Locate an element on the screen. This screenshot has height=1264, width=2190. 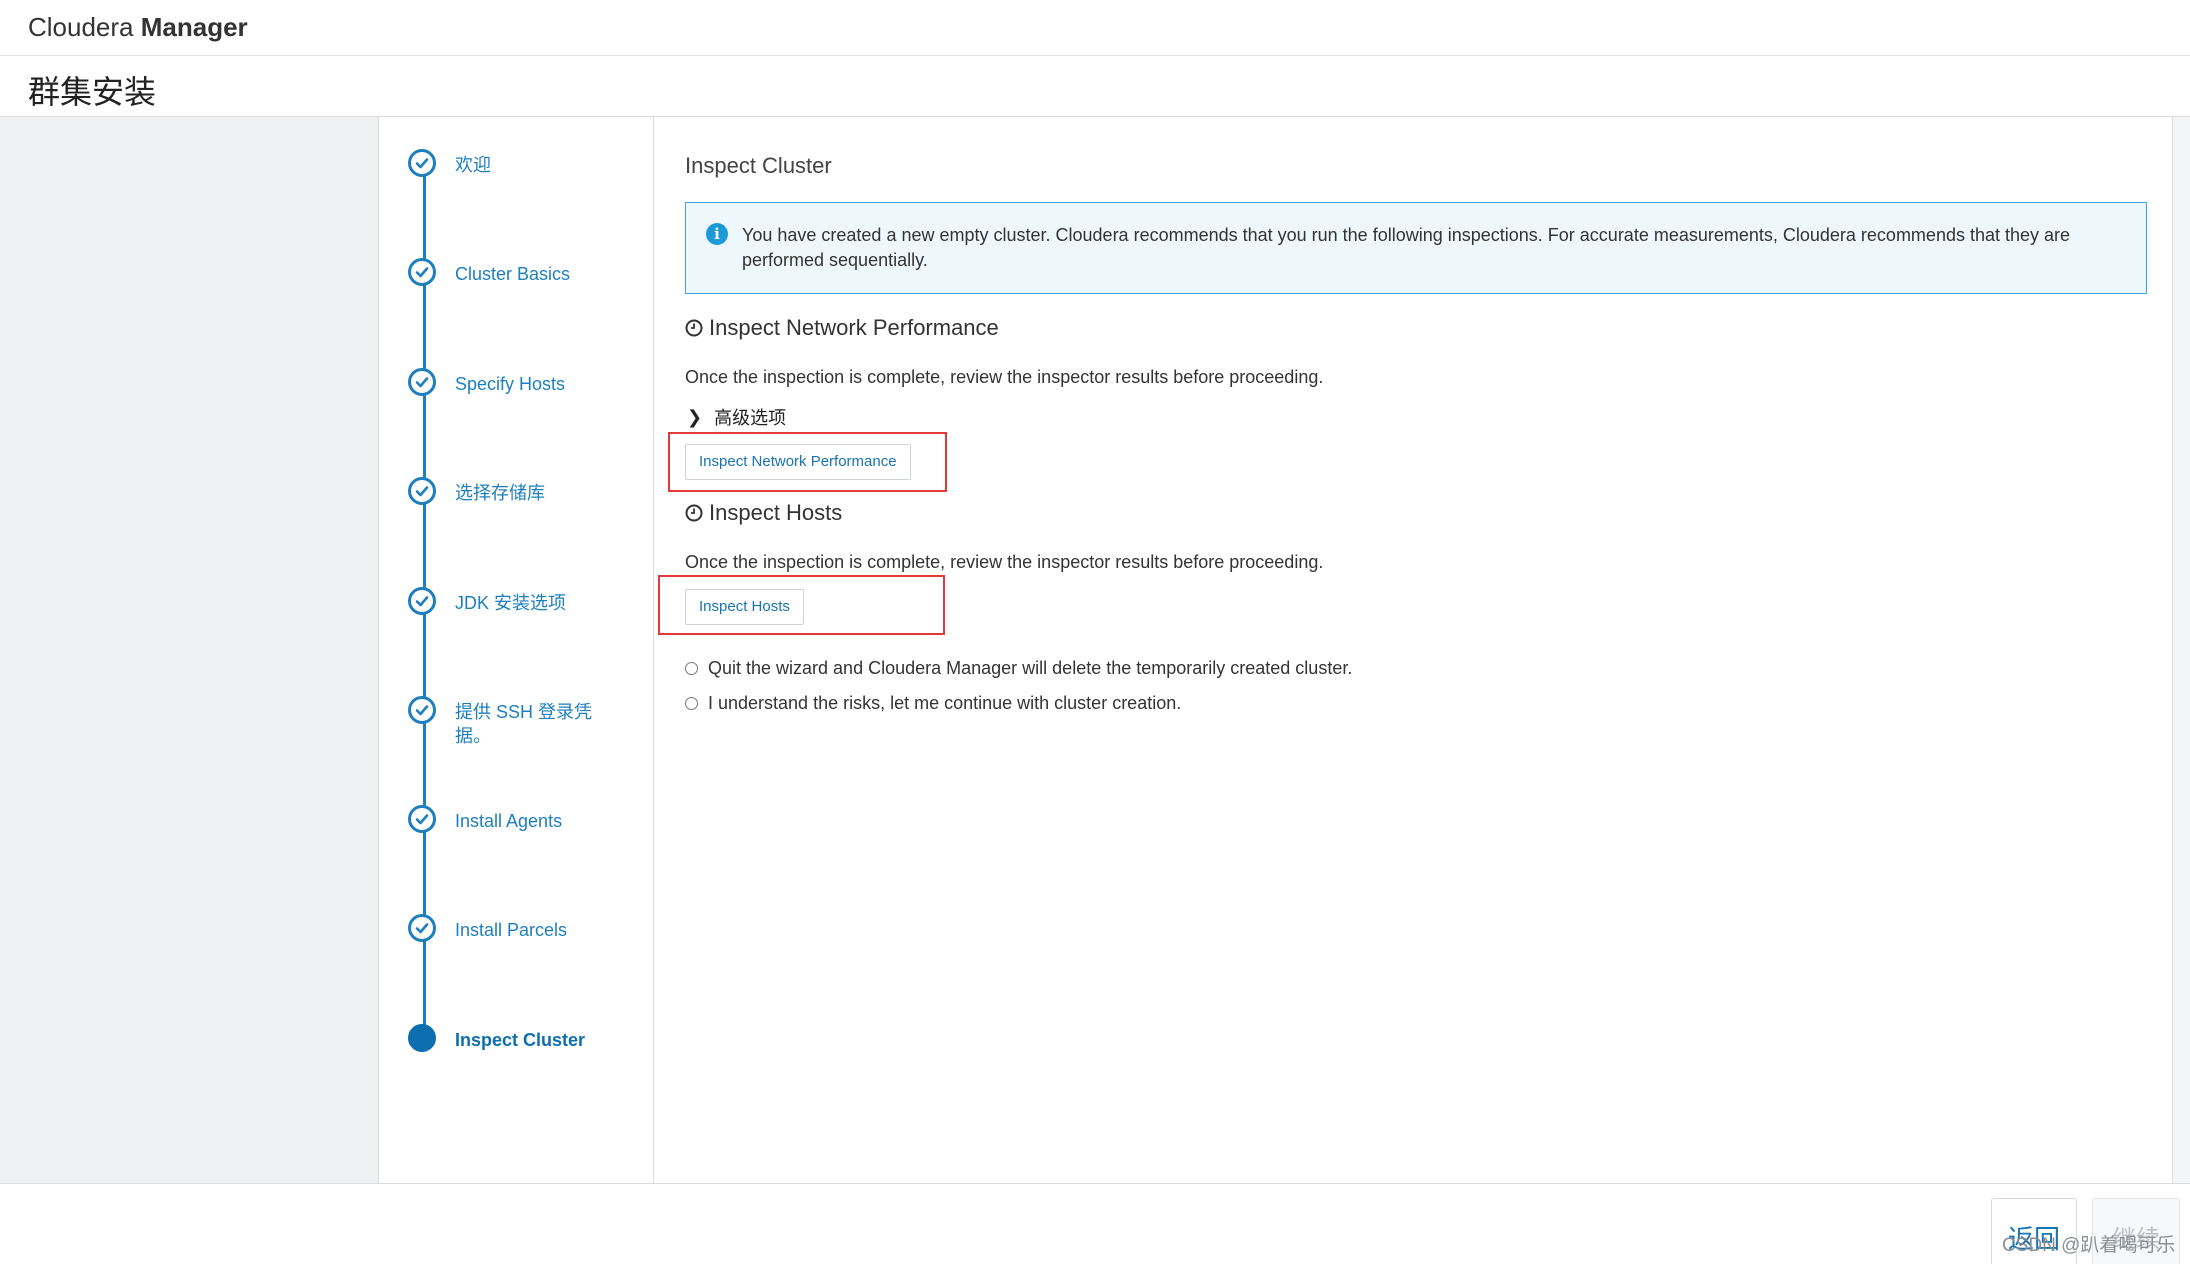
hosts-heading: Inspect Hosts is located at coordinates (763, 513).